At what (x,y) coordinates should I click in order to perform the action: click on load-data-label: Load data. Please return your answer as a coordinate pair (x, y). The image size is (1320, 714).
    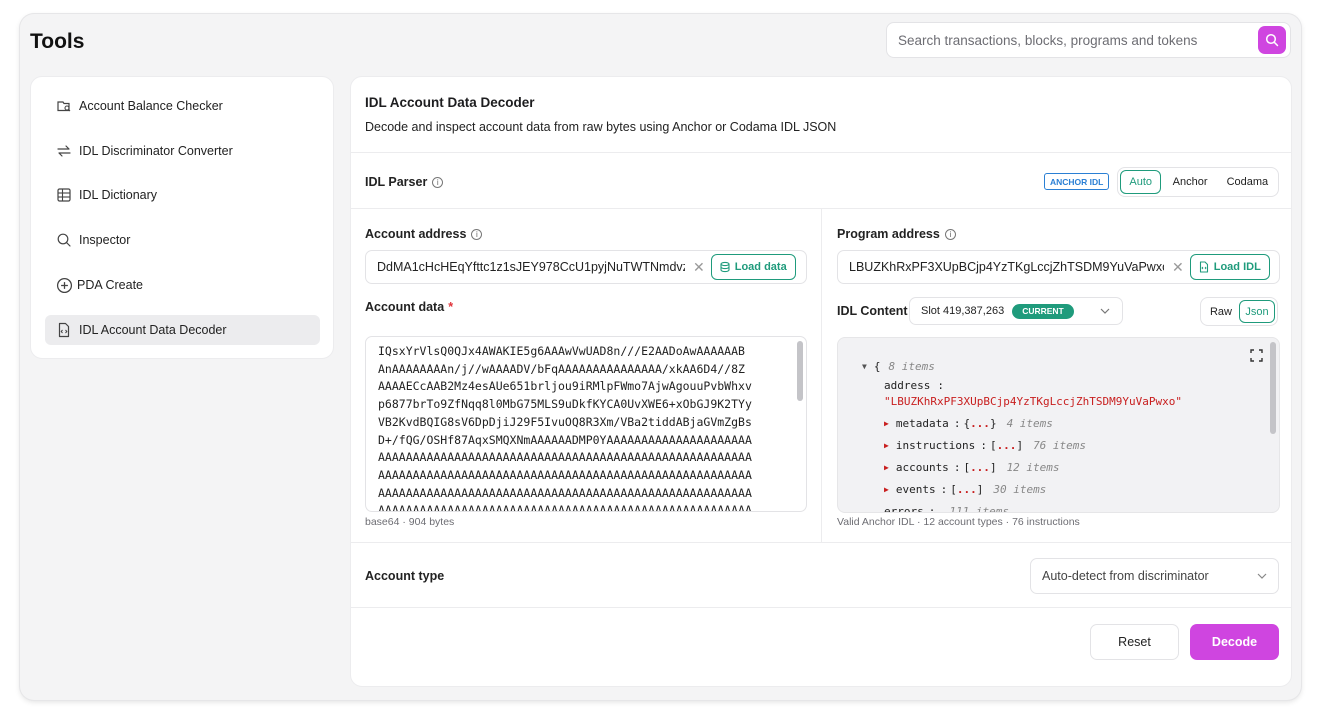
    Looking at the image, I should click on (760, 267).